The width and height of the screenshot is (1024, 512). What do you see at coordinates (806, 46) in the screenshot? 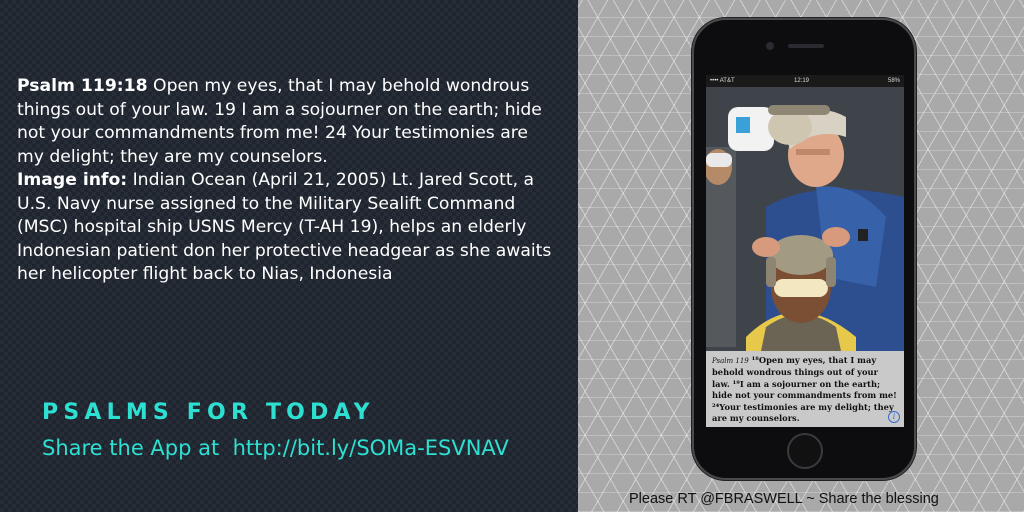
I see `speaker-grille` at bounding box center [806, 46].